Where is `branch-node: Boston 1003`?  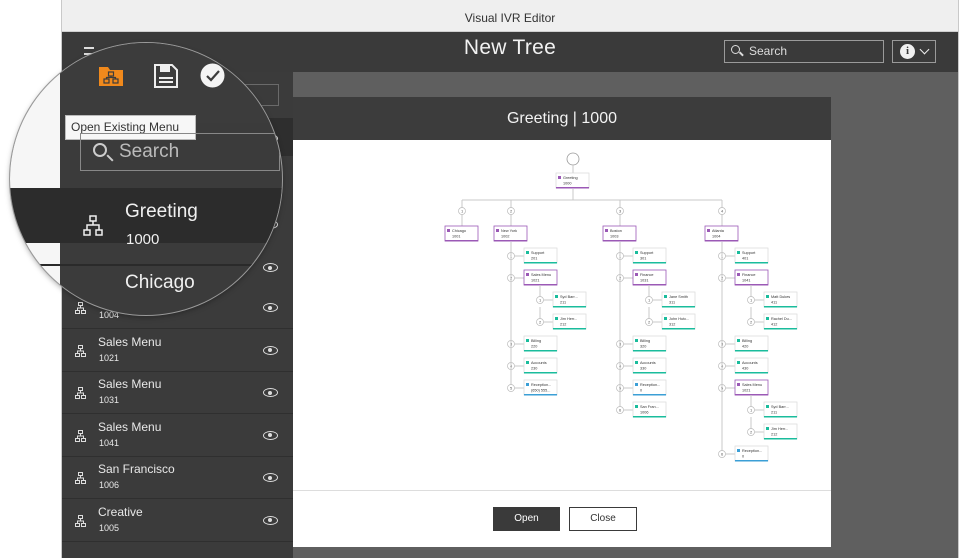
branch-node: Boston 1003 is located at coordinates (619, 233).